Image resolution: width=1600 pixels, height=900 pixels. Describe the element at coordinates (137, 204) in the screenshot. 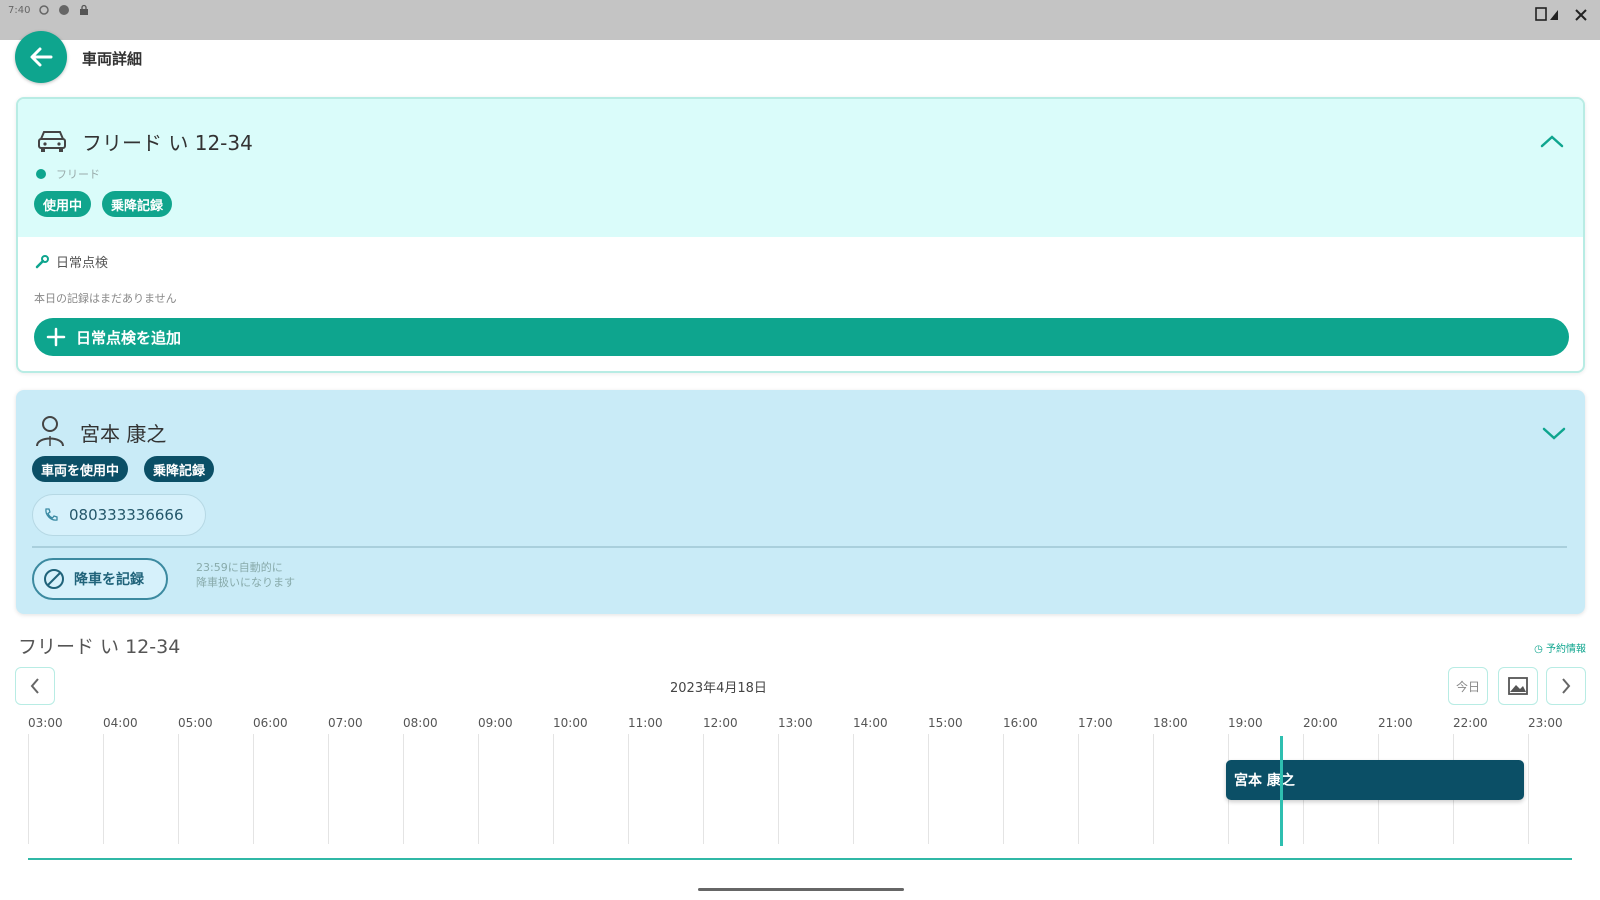

I see `boarding-record-badge: 乗降記録` at that location.